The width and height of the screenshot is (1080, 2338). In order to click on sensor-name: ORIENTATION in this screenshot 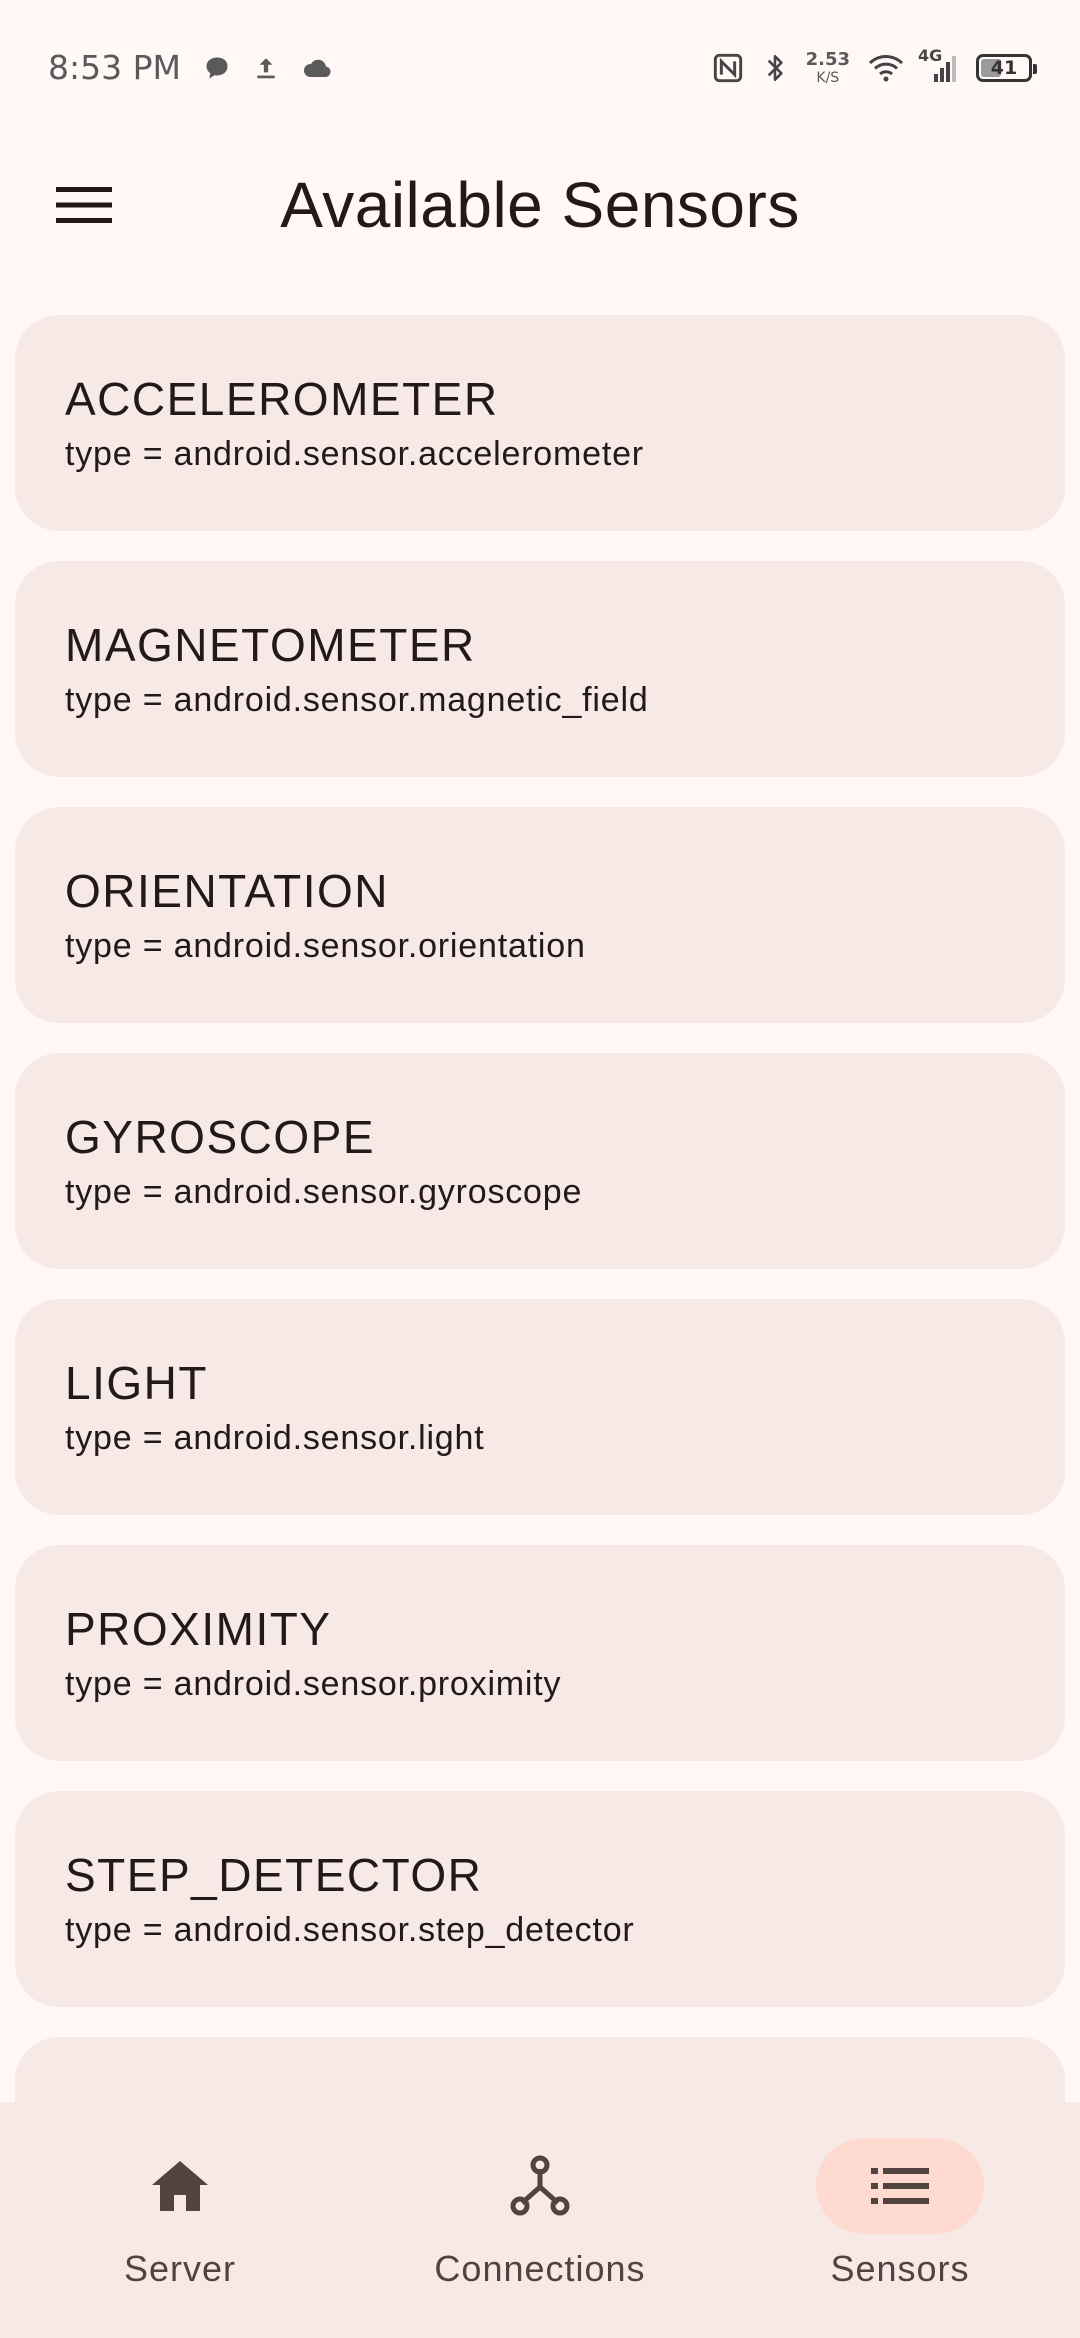, I will do `click(227, 890)`.